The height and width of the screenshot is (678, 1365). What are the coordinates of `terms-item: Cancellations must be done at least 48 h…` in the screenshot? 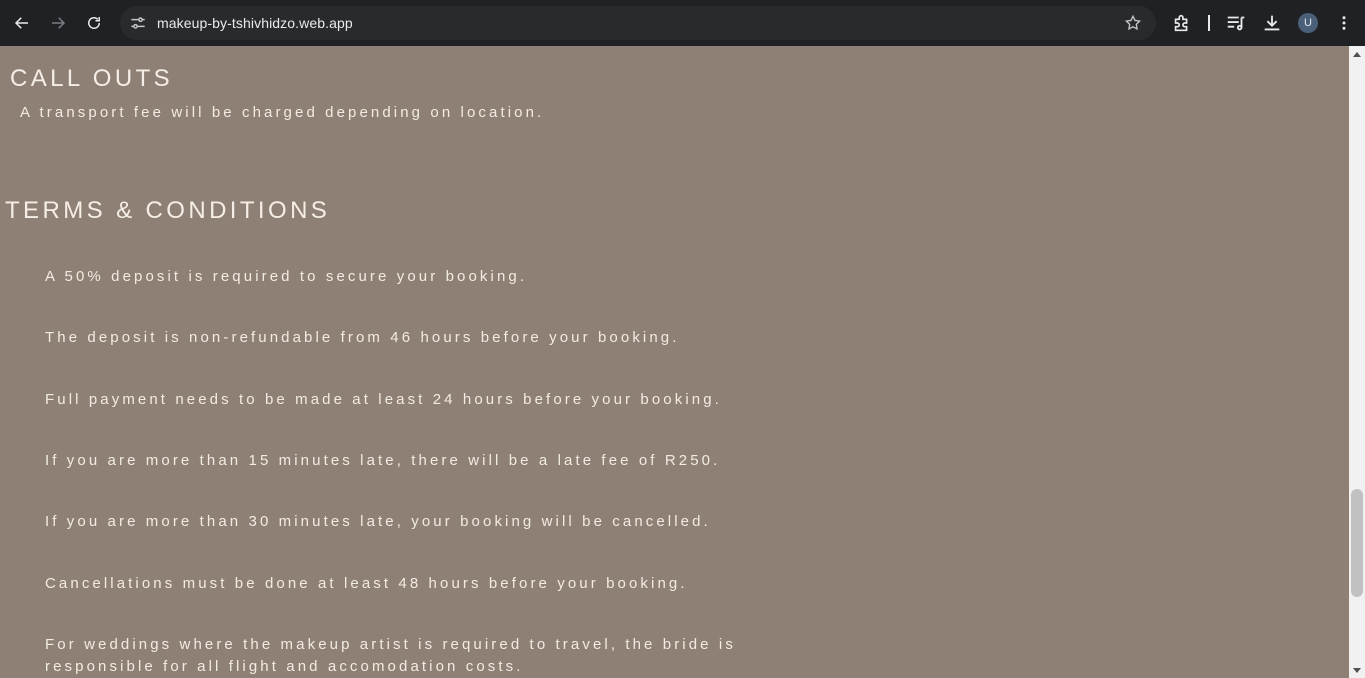 It's located at (366, 583).